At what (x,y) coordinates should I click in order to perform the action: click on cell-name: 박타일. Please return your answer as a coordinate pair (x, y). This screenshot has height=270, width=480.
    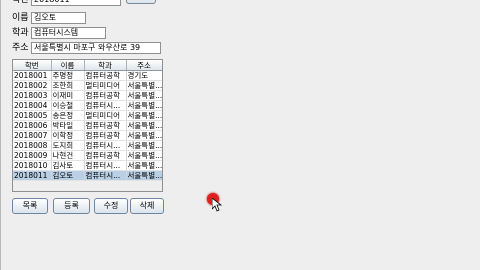
    Looking at the image, I should click on (68, 125).